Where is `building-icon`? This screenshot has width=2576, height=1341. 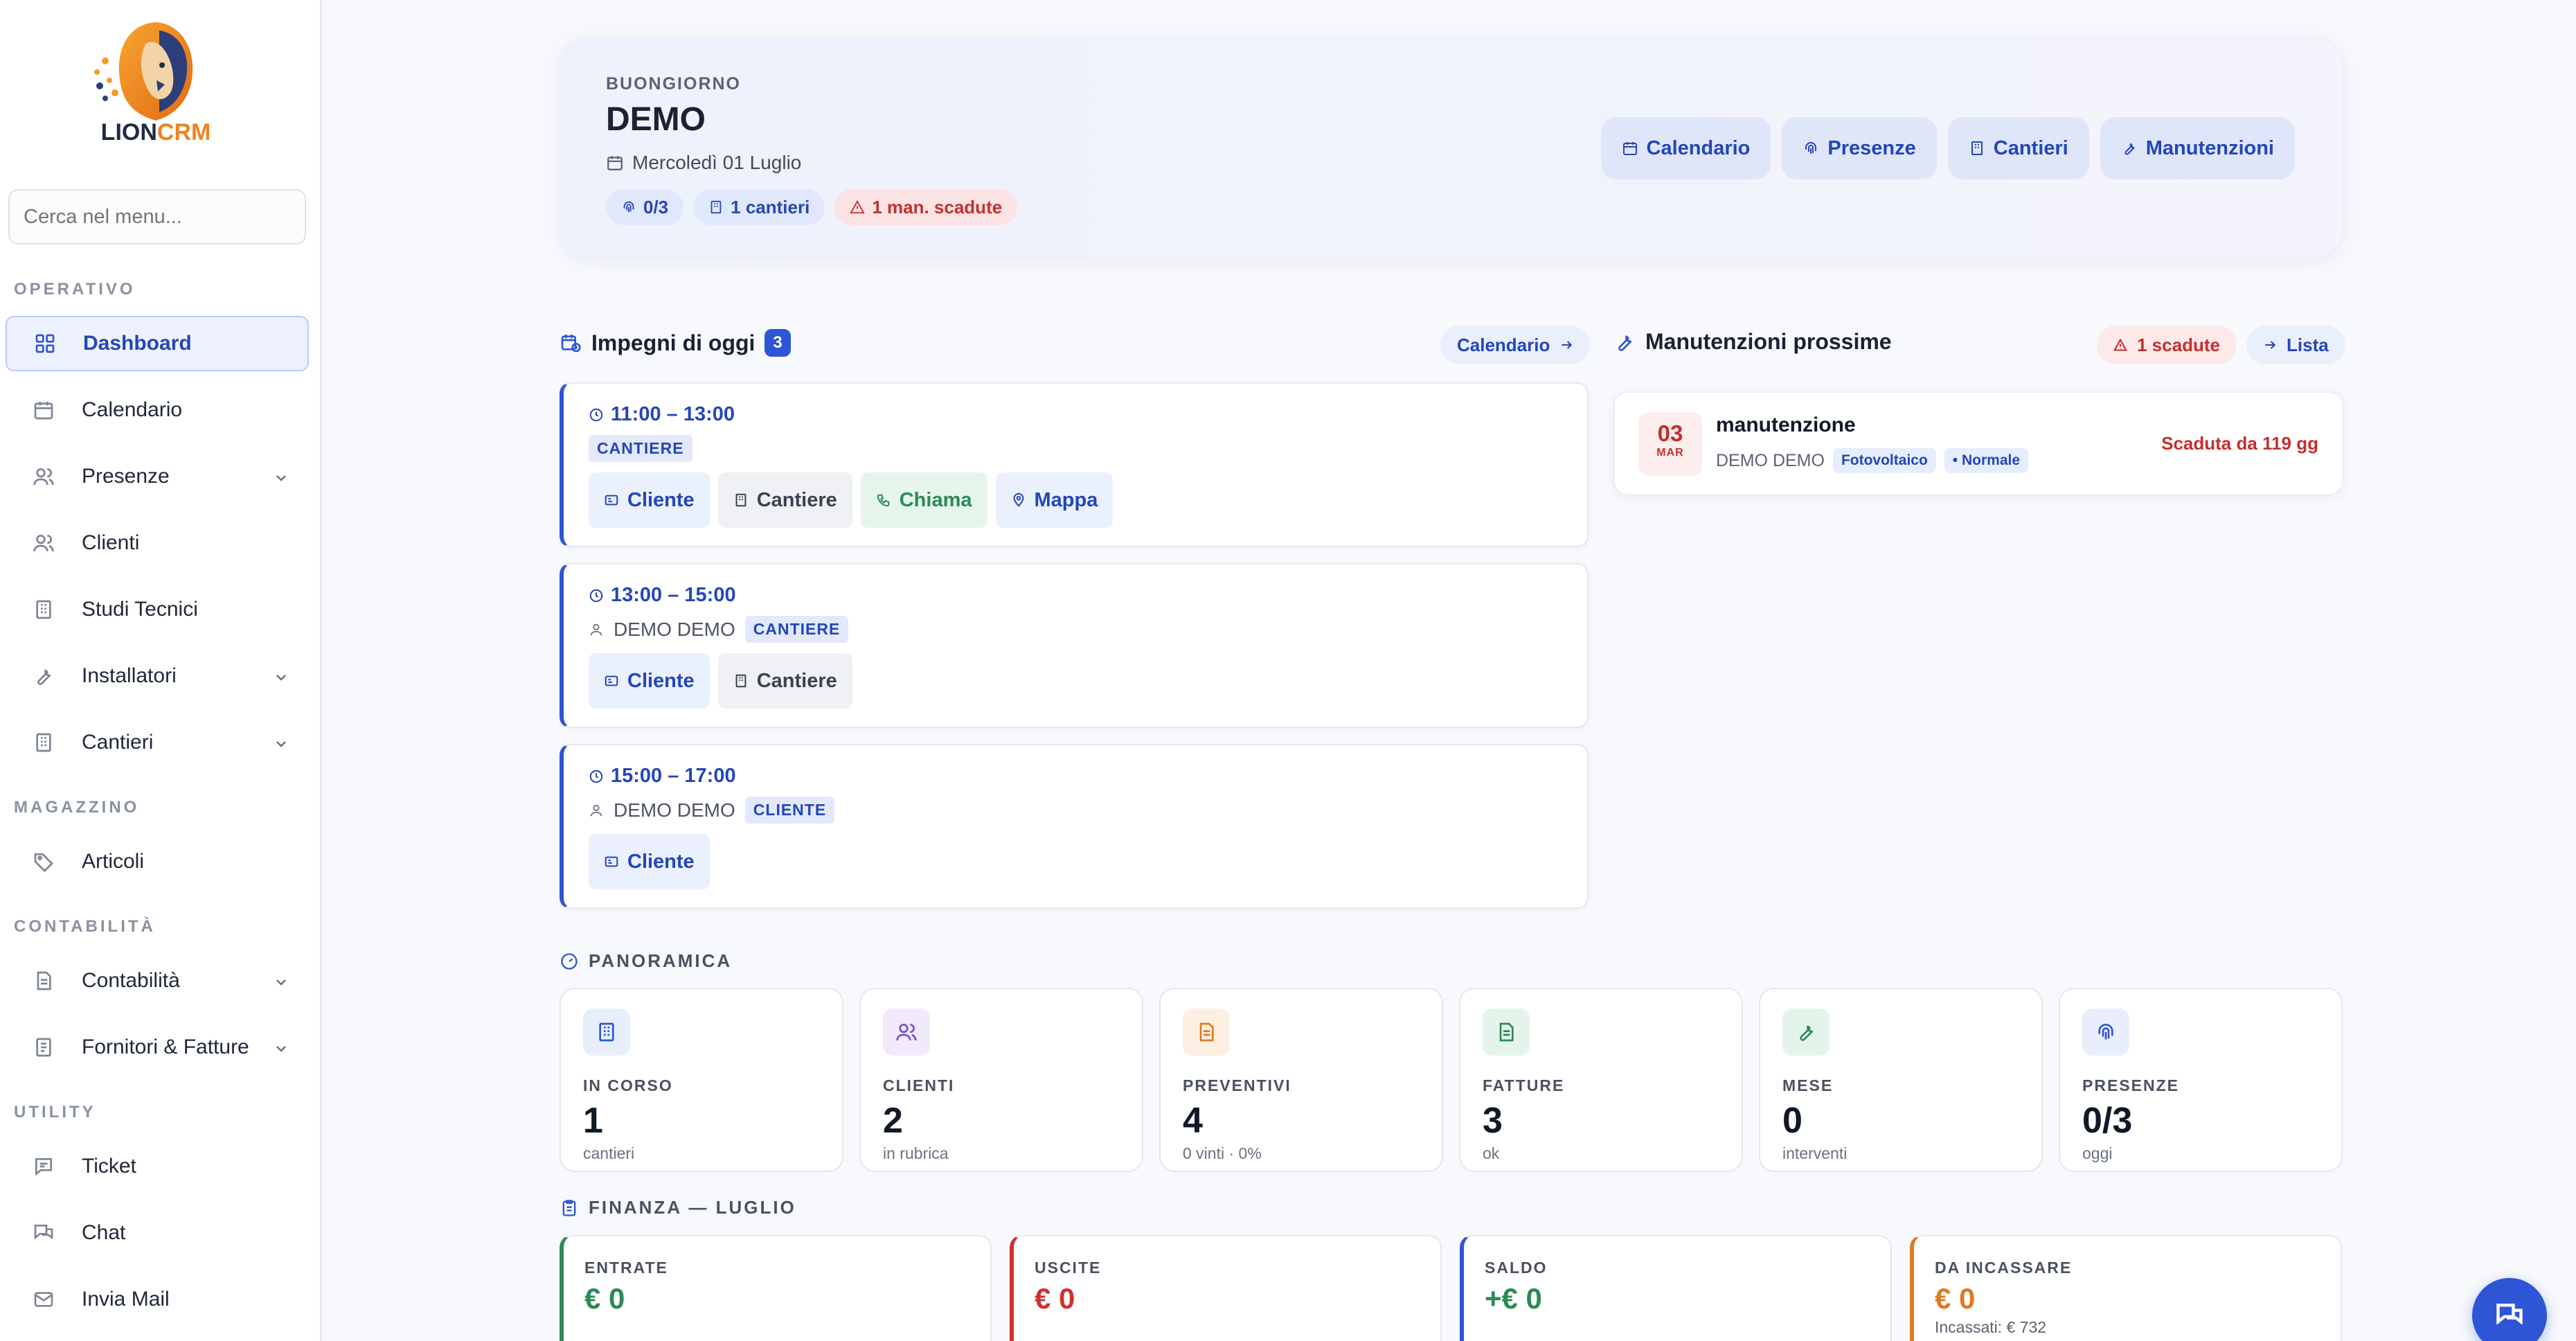 building-icon is located at coordinates (43, 742).